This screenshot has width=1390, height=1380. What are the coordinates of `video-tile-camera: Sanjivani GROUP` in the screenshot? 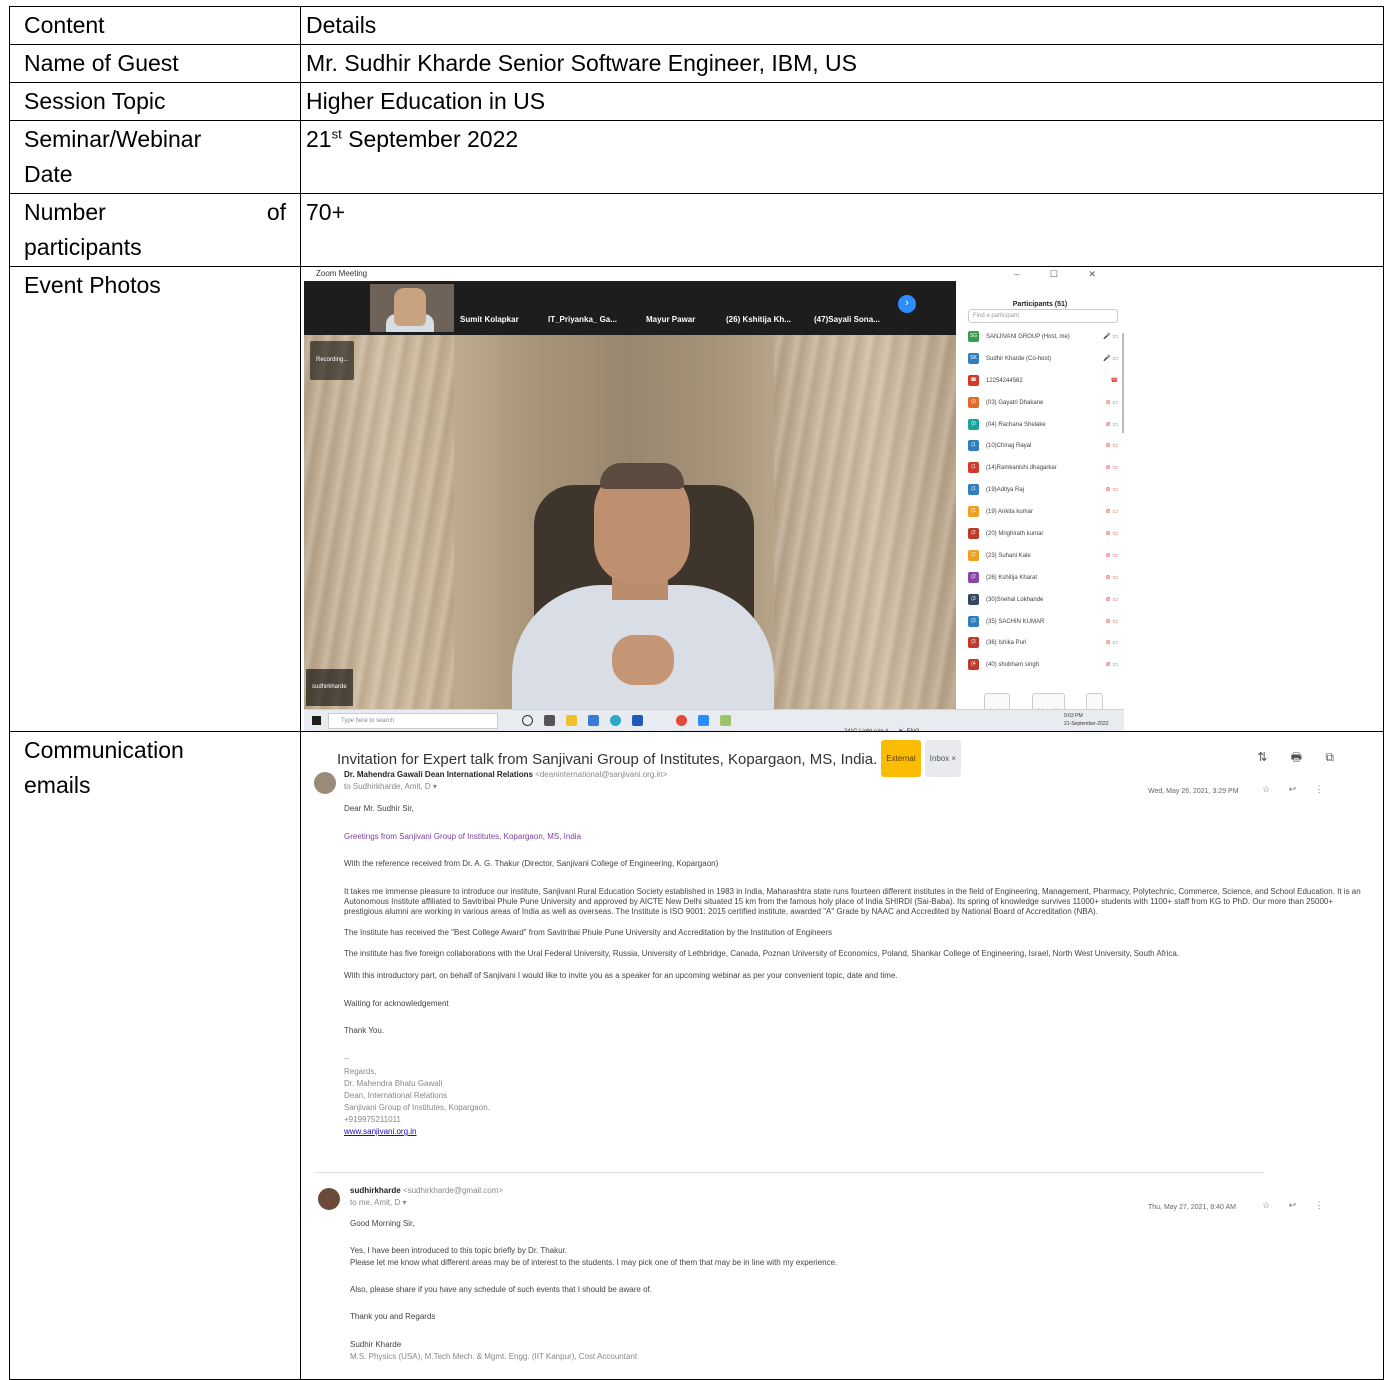 It's located at (412, 313).